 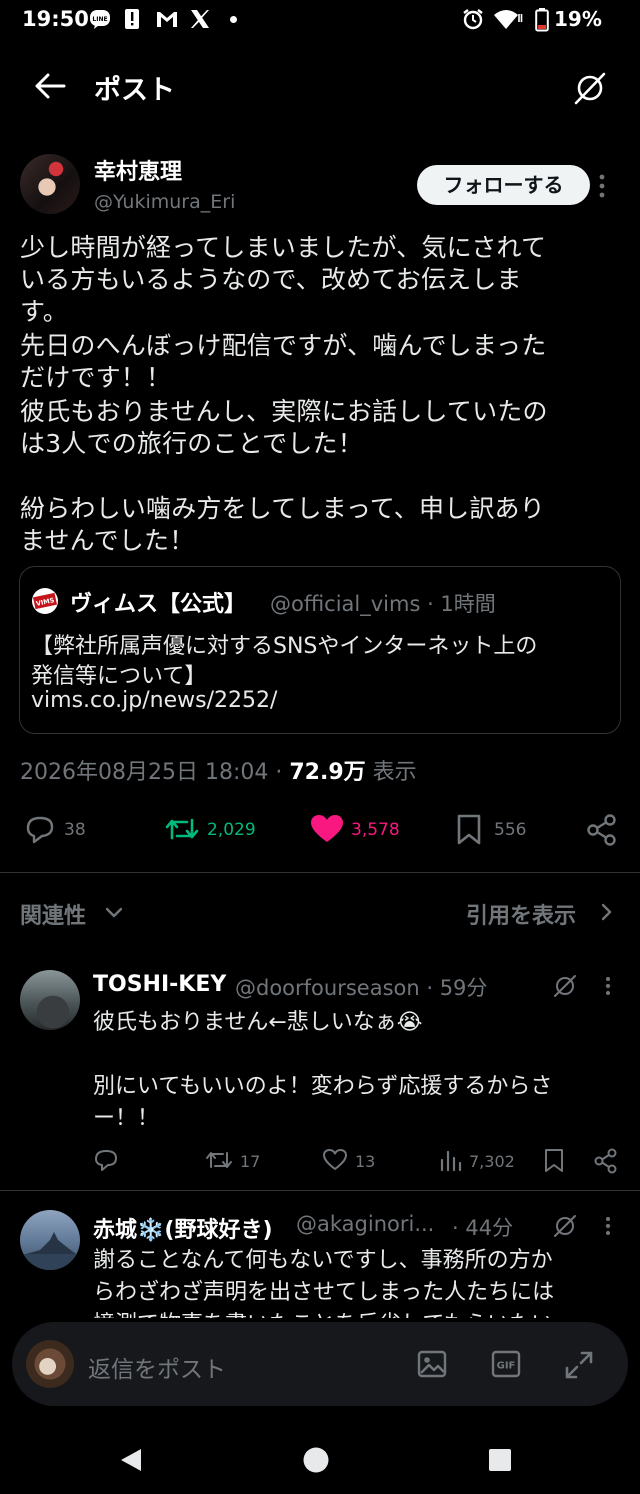 What do you see at coordinates (75, 830) in the screenshot?
I see `reply-count: 38` at bounding box center [75, 830].